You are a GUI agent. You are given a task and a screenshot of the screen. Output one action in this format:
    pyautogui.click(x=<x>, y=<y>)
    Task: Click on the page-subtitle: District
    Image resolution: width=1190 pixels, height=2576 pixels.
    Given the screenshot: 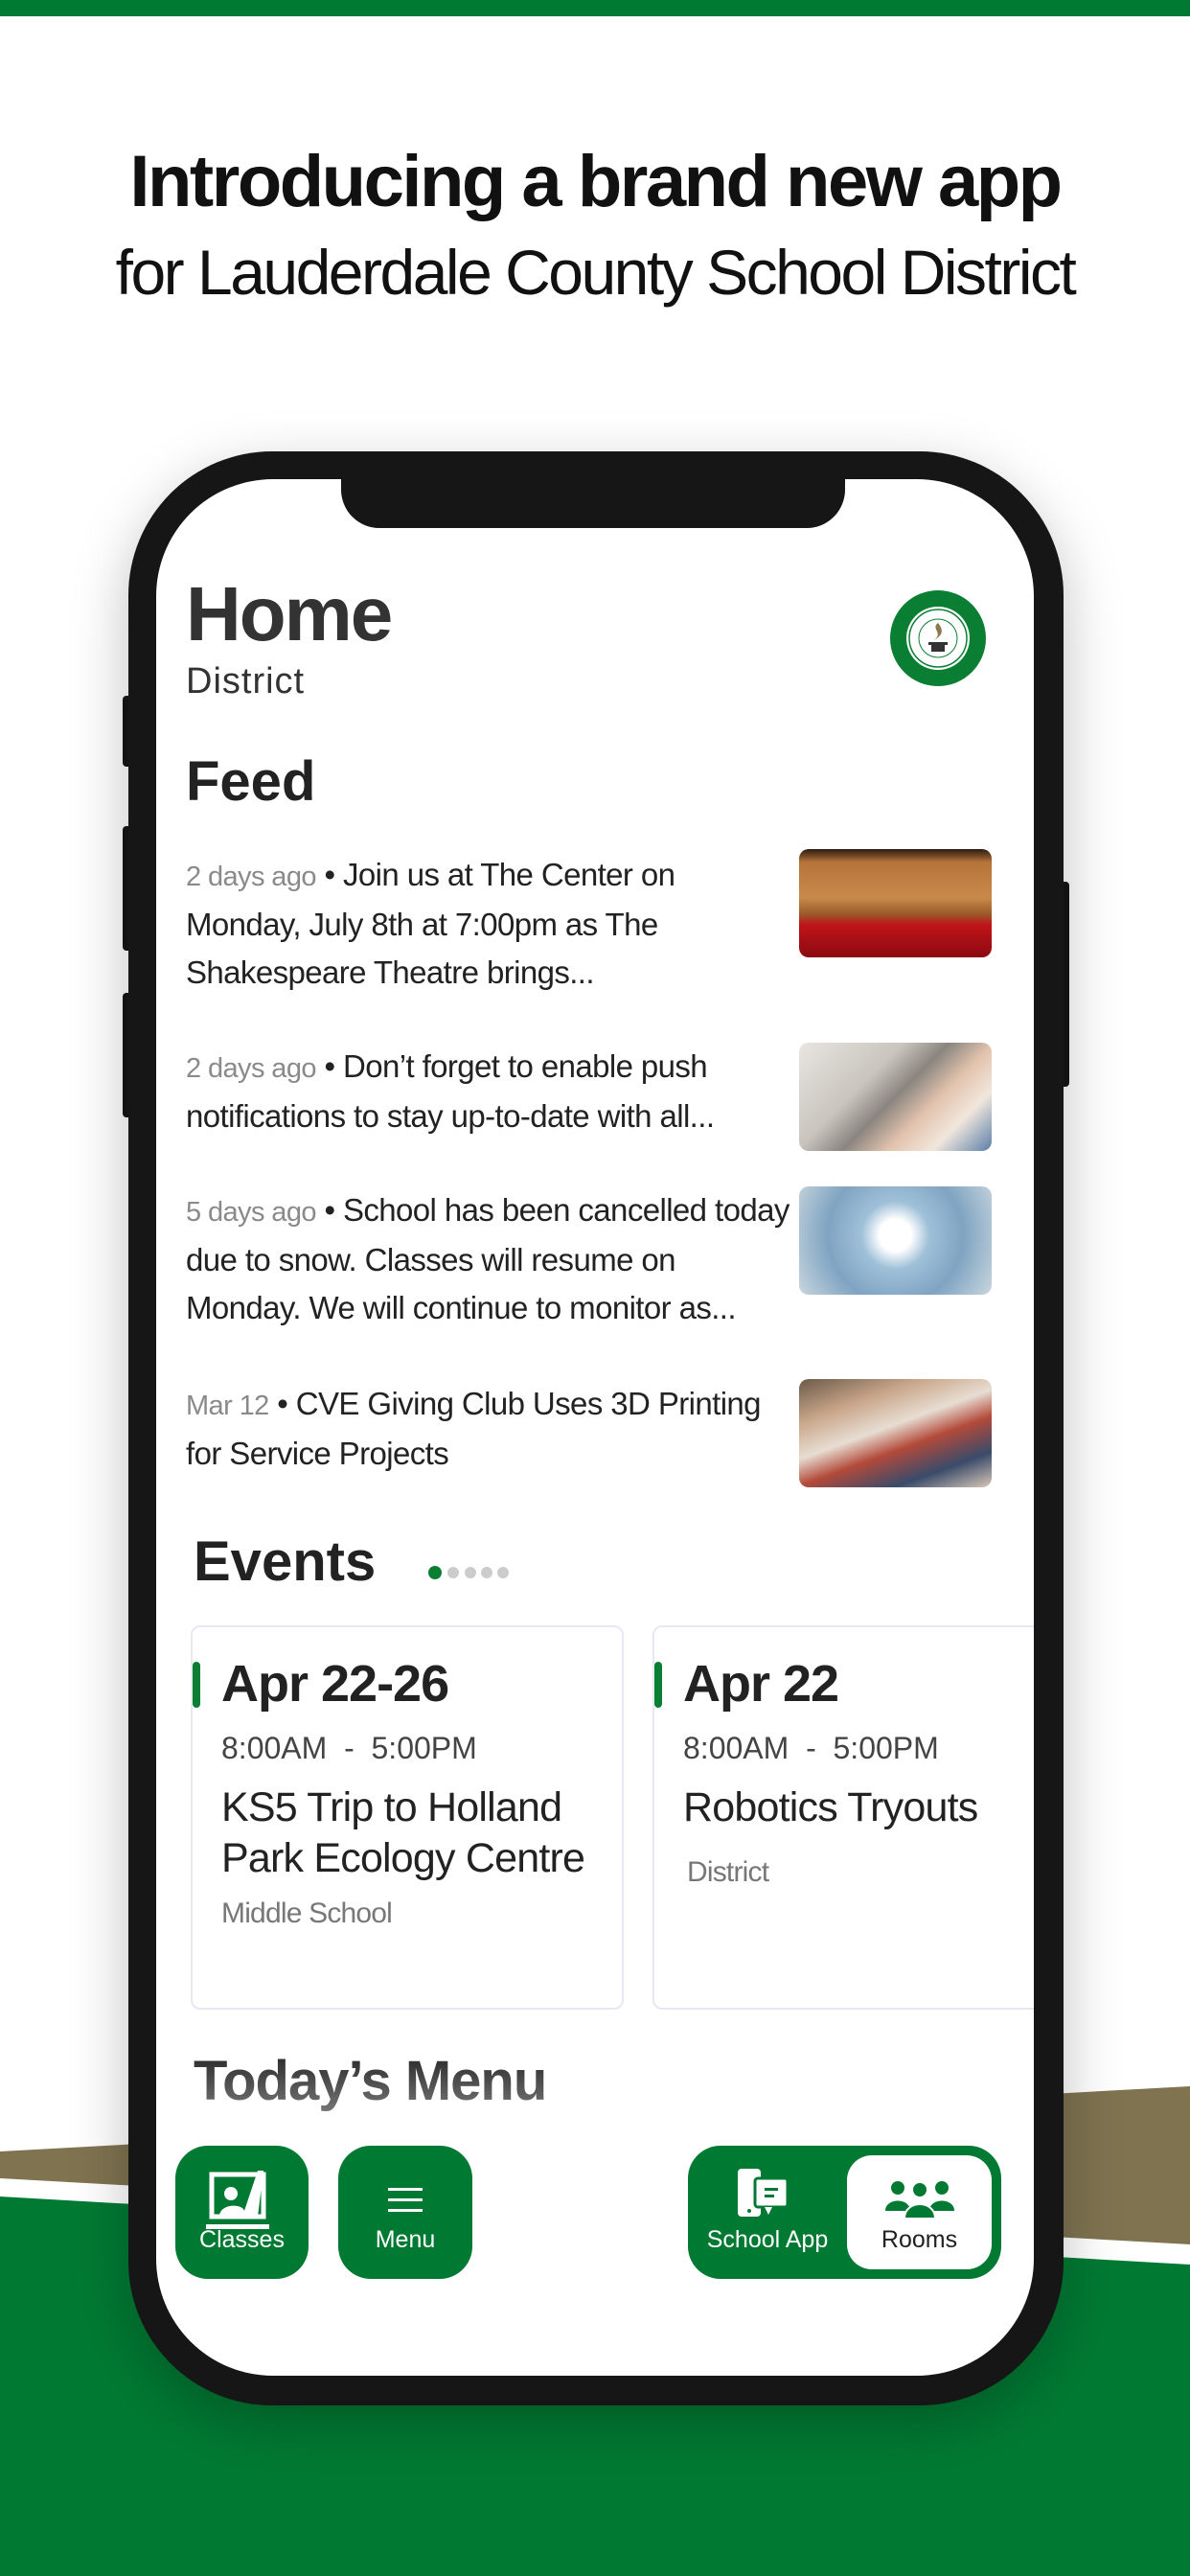 What is the action you would take?
    pyautogui.click(x=246, y=681)
    